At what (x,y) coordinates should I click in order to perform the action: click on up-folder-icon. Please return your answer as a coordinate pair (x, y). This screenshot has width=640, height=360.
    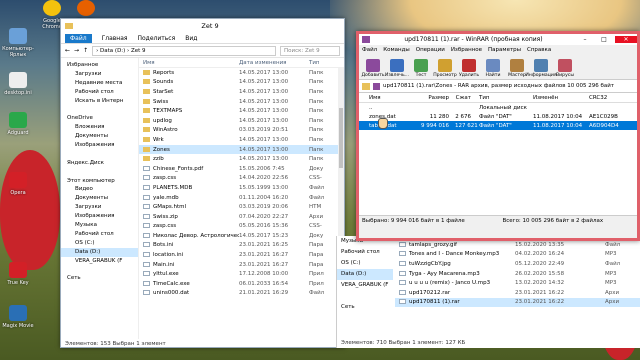
    Looking at the image, I should click on (366, 86).